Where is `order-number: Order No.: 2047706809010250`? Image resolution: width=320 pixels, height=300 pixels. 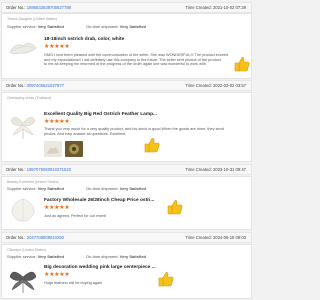
order-number: Order No.: 2047706809010250 is located at coordinates (35, 237).